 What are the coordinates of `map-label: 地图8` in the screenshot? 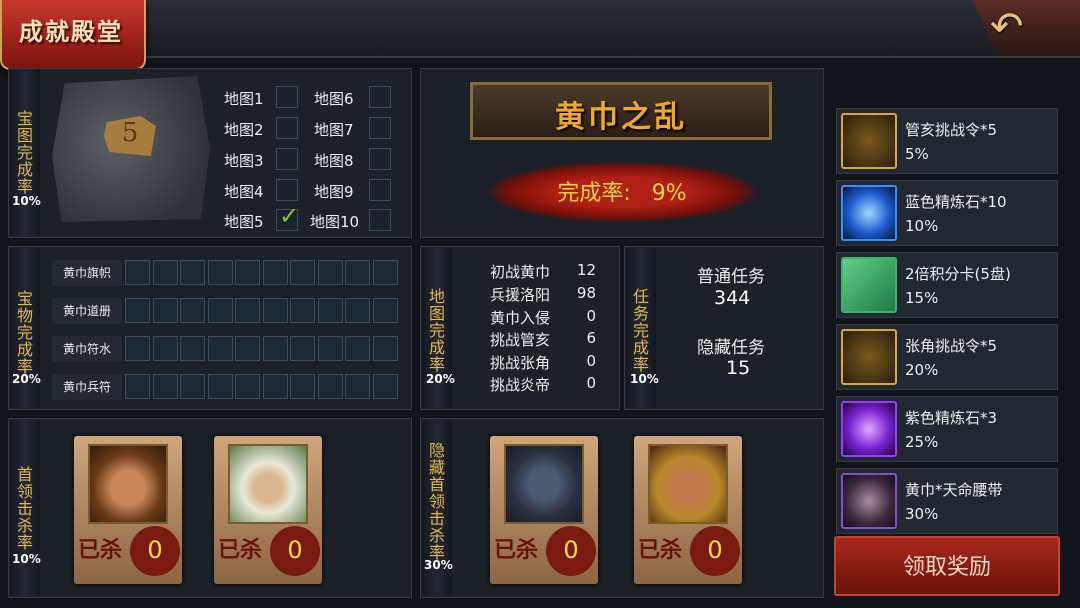 It's located at (334, 161).